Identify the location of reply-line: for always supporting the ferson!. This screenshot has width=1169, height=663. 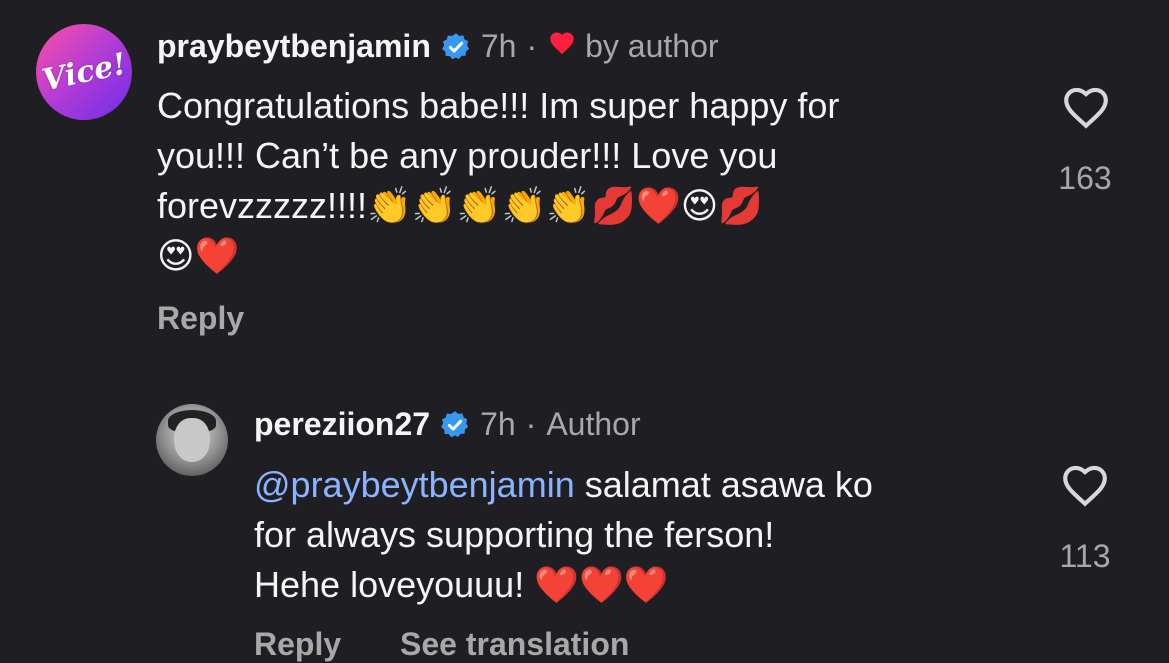
(514, 534).